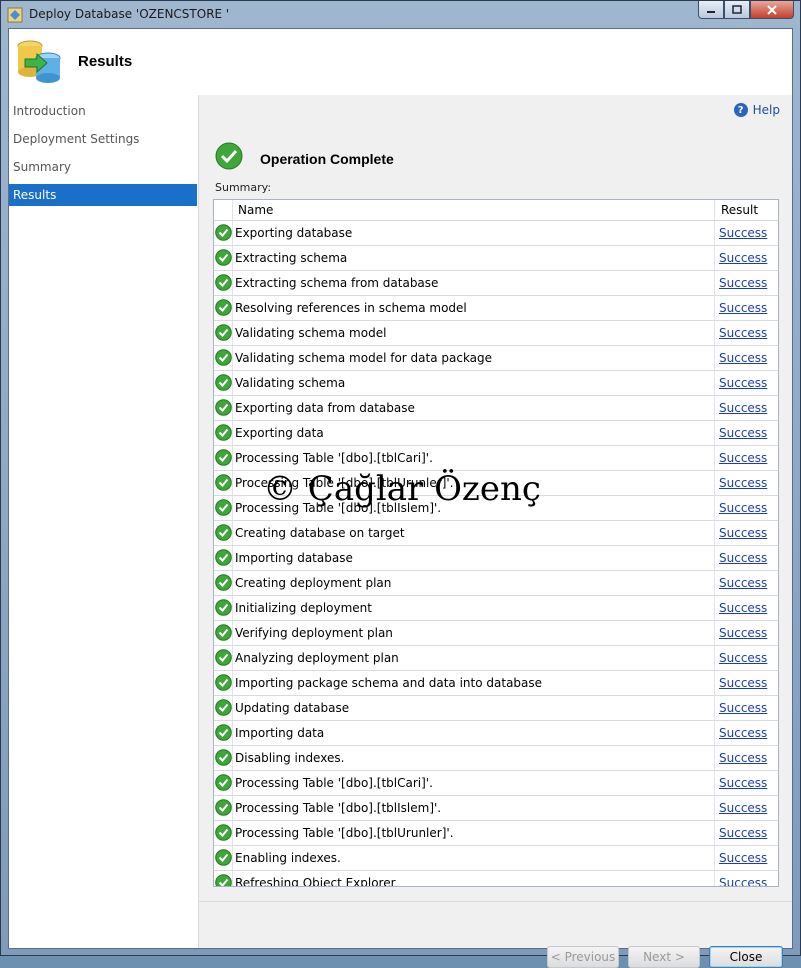 The height and width of the screenshot is (968, 801). What do you see at coordinates (664, 957) in the screenshot?
I see `next-button: Next >` at bounding box center [664, 957].